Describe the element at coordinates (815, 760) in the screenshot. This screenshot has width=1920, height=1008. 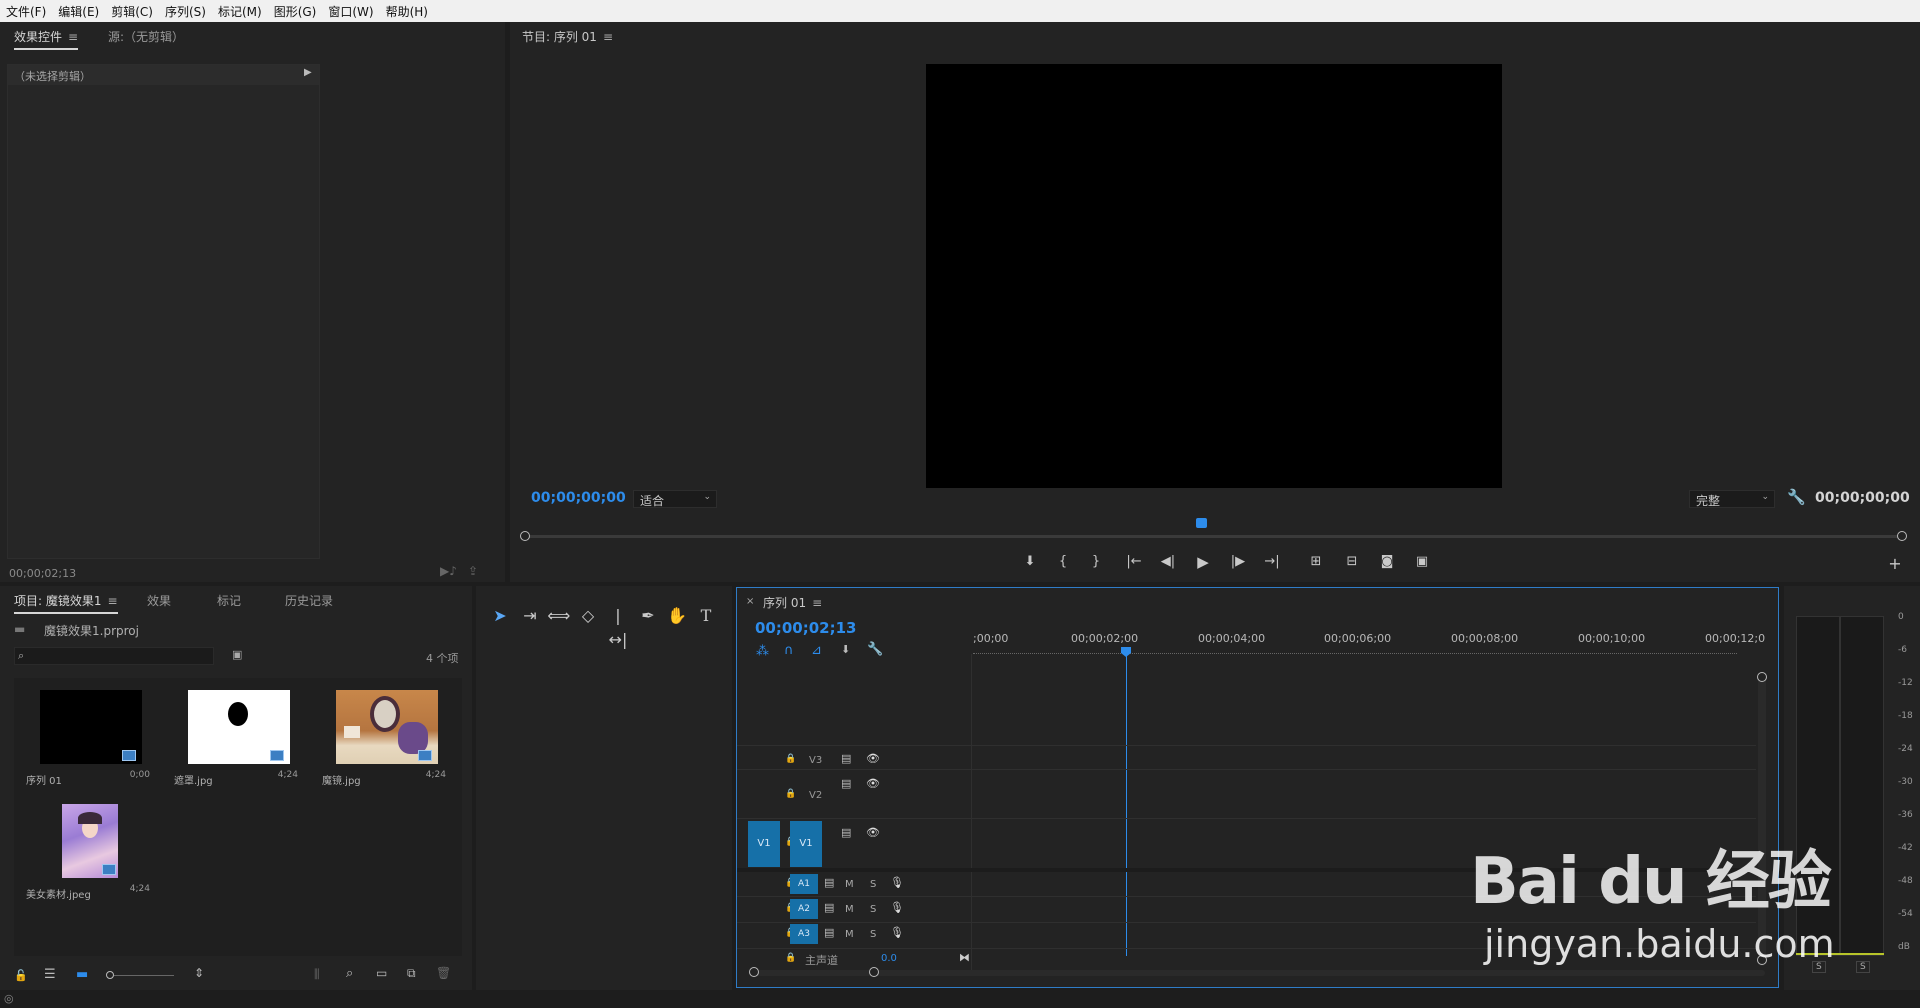
I see `track-label-v3: V3` at that location.